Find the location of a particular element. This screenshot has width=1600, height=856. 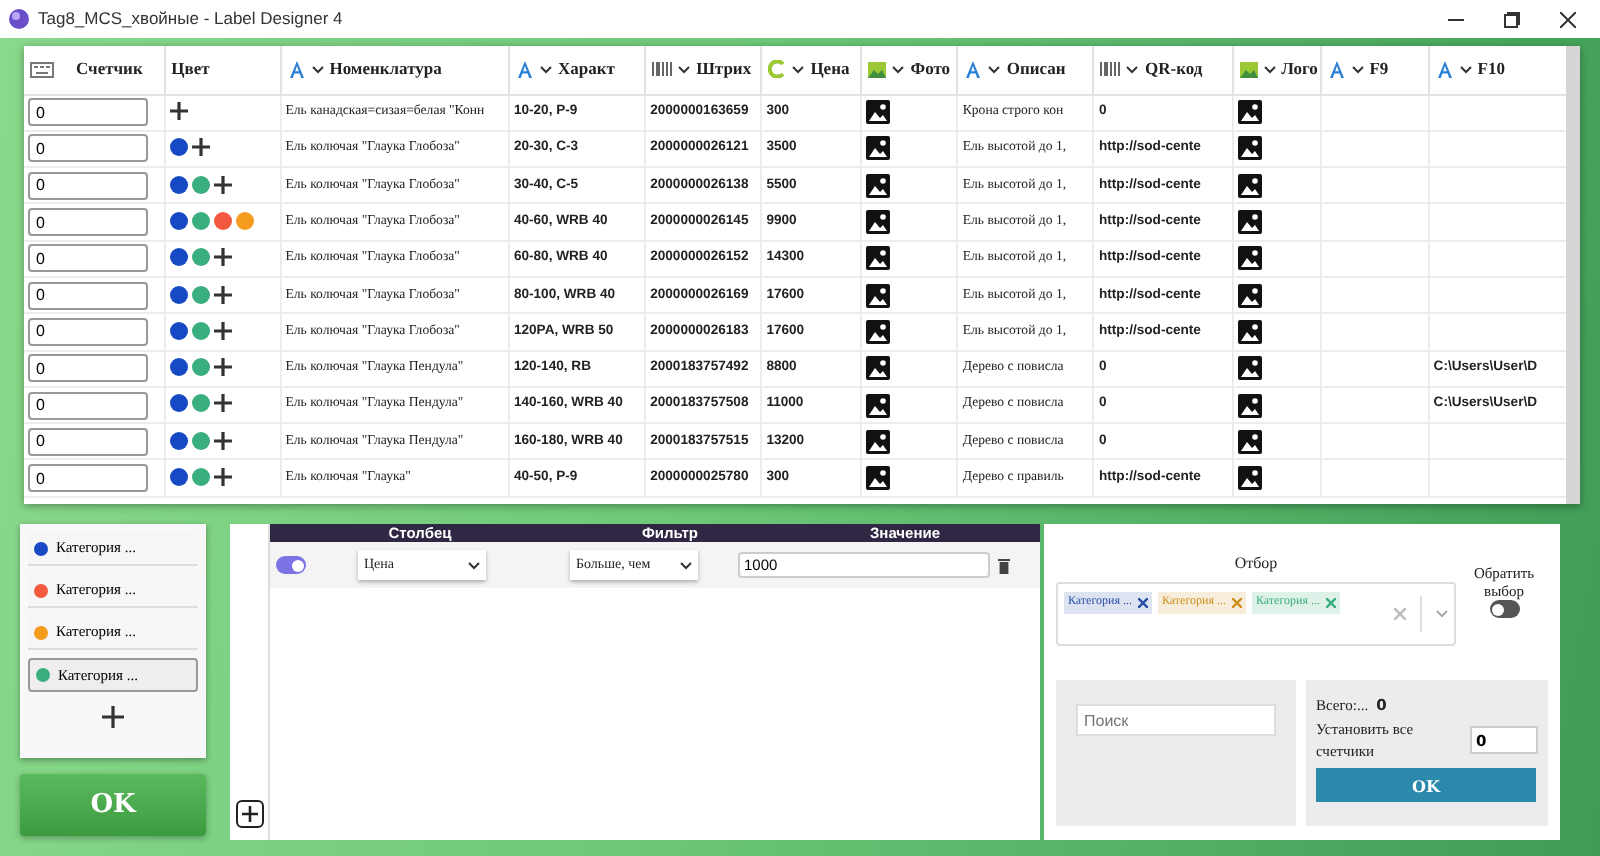

column-header: F10 is located at coordinates (1491, 69).